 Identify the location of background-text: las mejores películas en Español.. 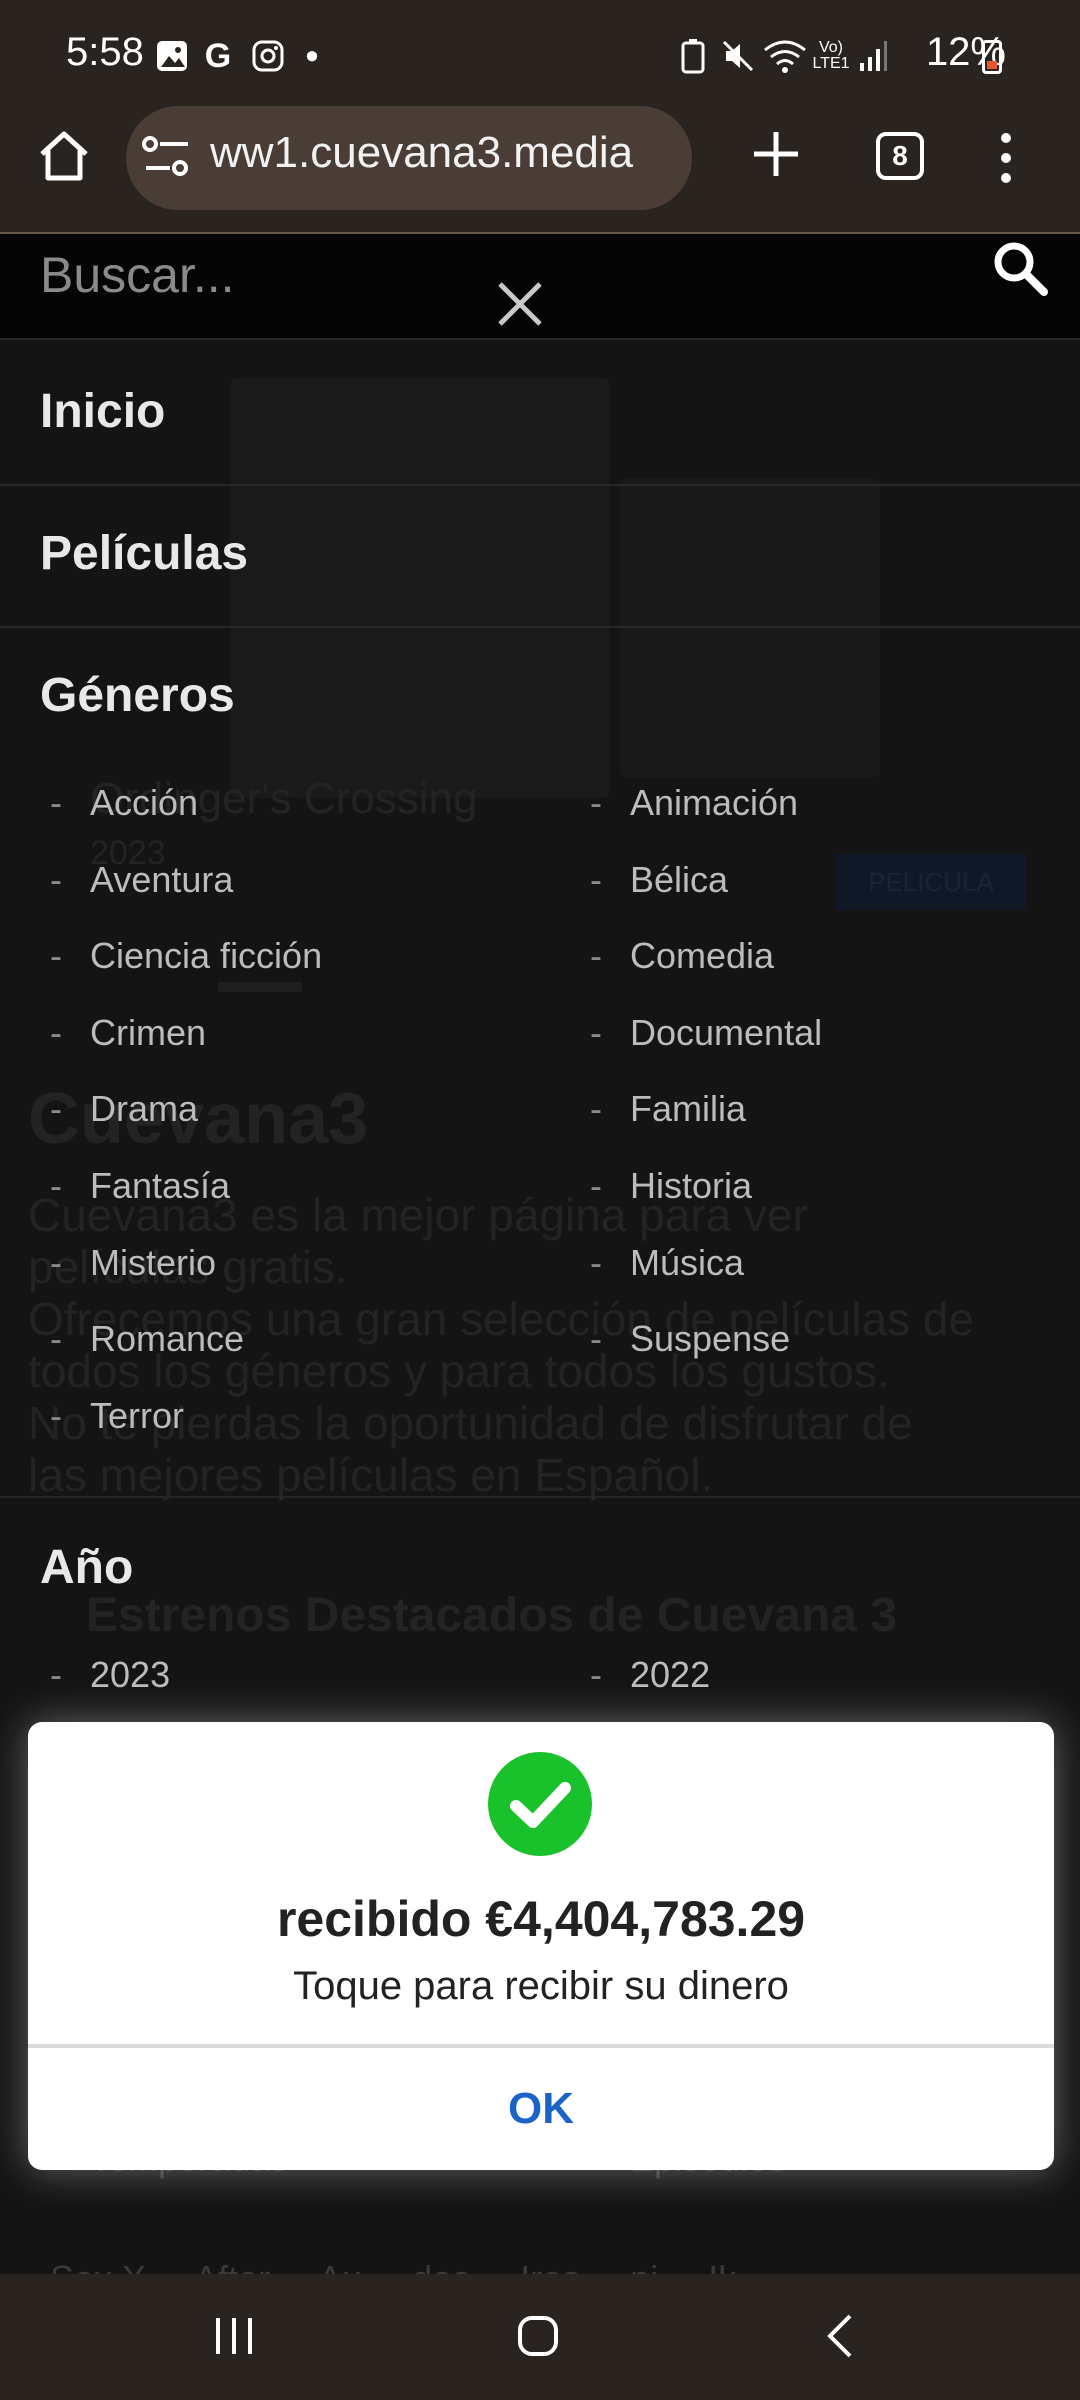
(371, 1475).